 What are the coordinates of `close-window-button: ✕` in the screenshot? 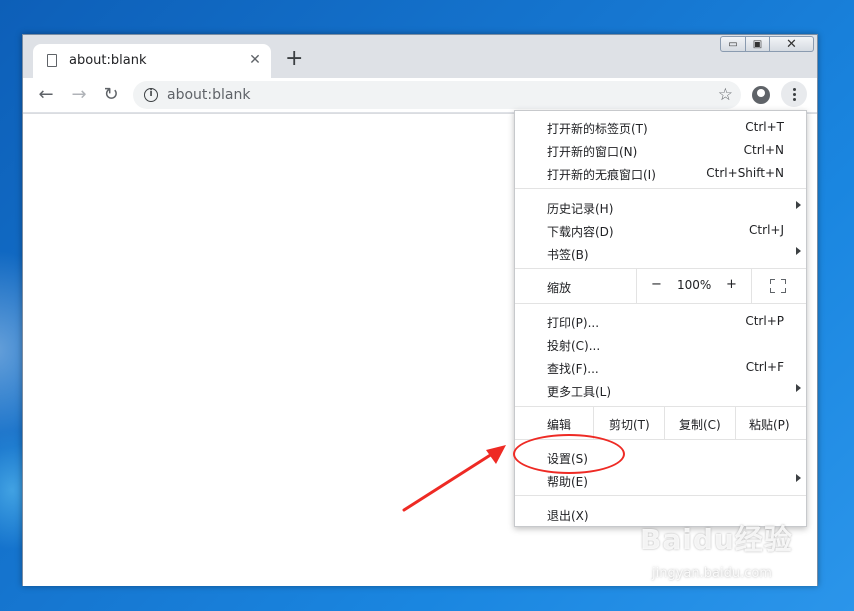 It's located at (792, 44).